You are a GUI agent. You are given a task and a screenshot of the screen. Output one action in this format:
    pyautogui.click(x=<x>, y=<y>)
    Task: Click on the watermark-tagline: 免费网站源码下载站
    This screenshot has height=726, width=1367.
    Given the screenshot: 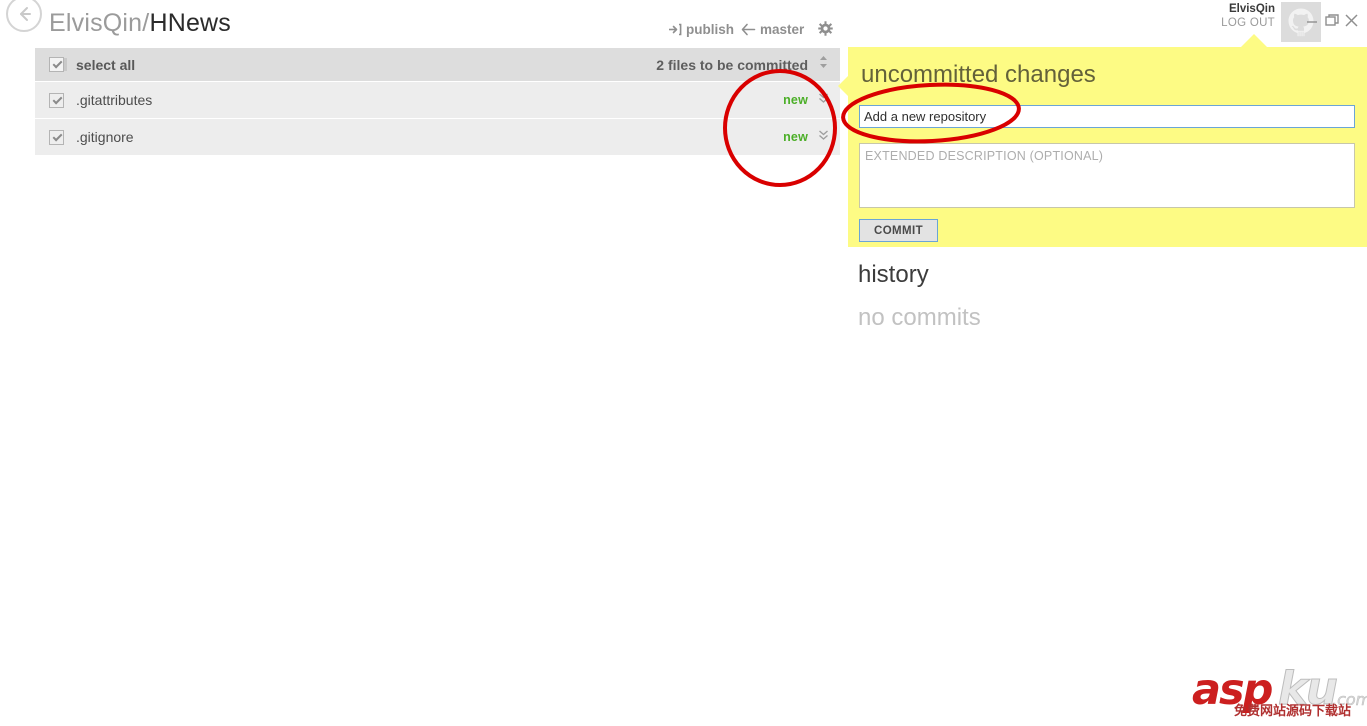 What is the action you would take?
    pyautogui.click(x=1293, y=711)
    